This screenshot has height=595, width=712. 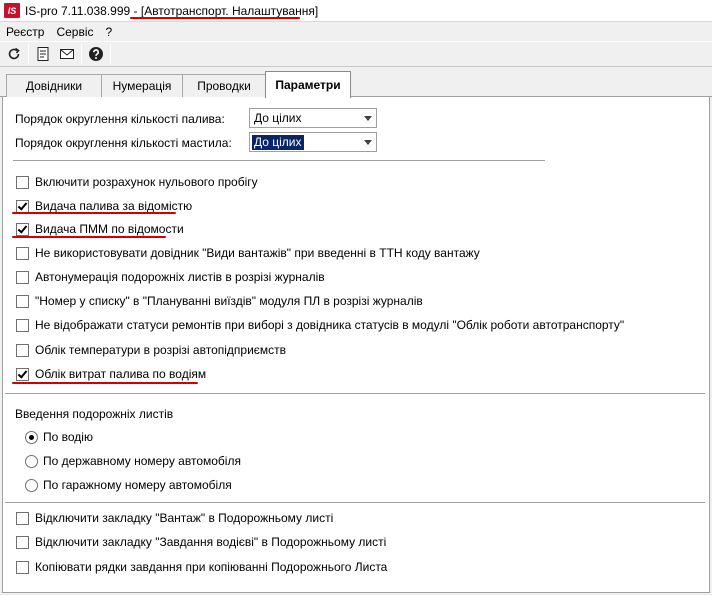 What do you see at coordinates (137, 485) in the screenshot?
I see `radio-label: По гаражному номеру автомобіля` at bounding box center [137, 485].